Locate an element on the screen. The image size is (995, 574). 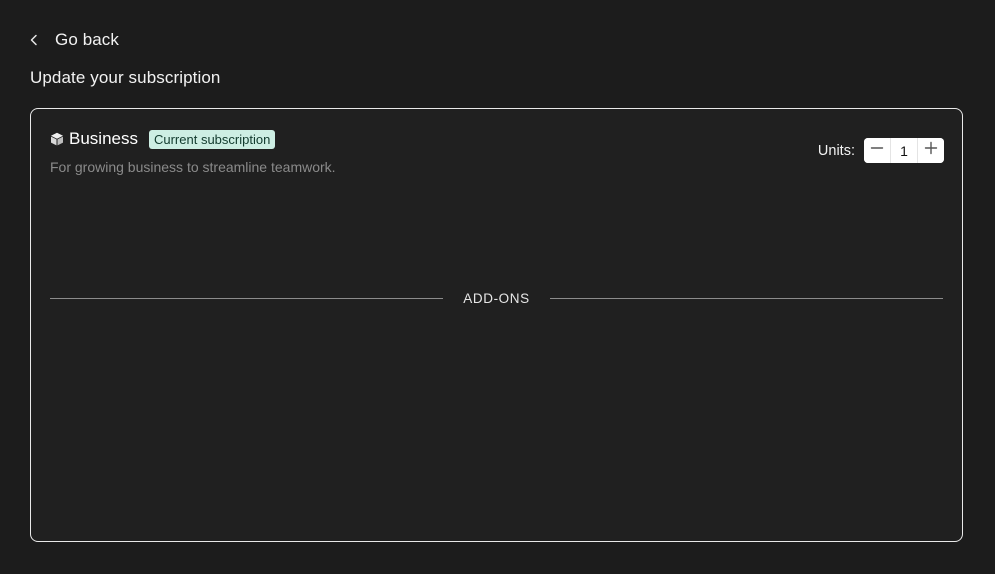
plan-name: Business is located at coordinates (103, 138).